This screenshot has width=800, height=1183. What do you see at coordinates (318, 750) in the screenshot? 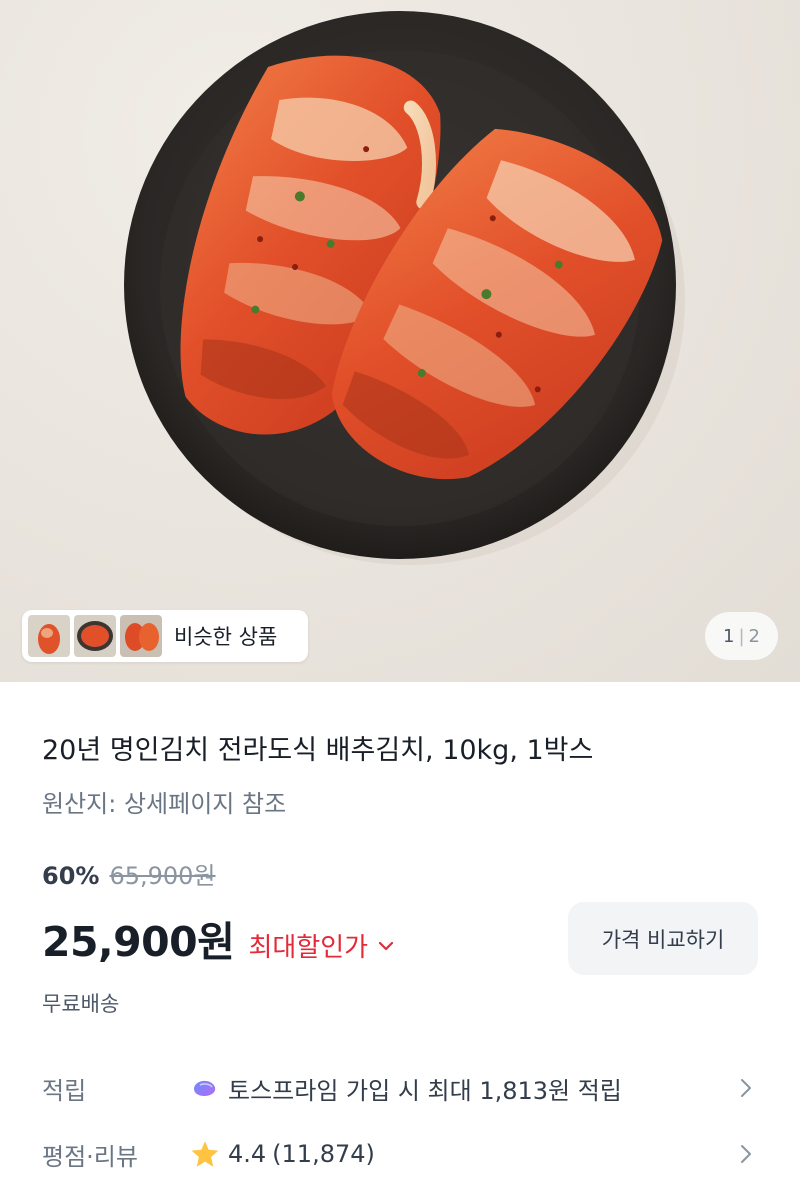
I see `product-title: 20년 명인김치 전라도식 배추김치, 10kg, 1박스` at bounding box center [318, 750].